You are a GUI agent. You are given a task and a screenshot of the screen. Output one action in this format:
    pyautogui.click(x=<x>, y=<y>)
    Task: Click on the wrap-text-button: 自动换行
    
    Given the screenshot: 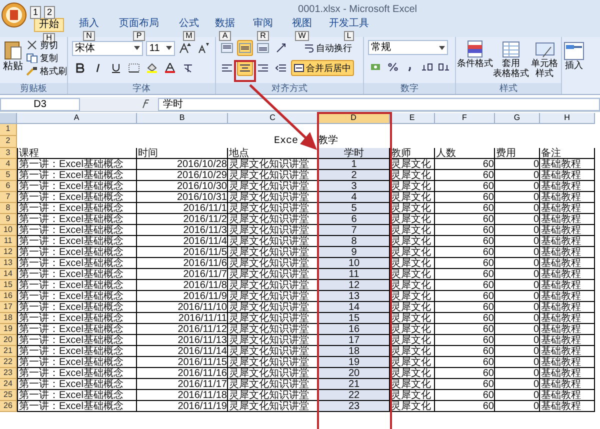 What is the action you would take?
    pyautogui.click(x=328, y=48)
    